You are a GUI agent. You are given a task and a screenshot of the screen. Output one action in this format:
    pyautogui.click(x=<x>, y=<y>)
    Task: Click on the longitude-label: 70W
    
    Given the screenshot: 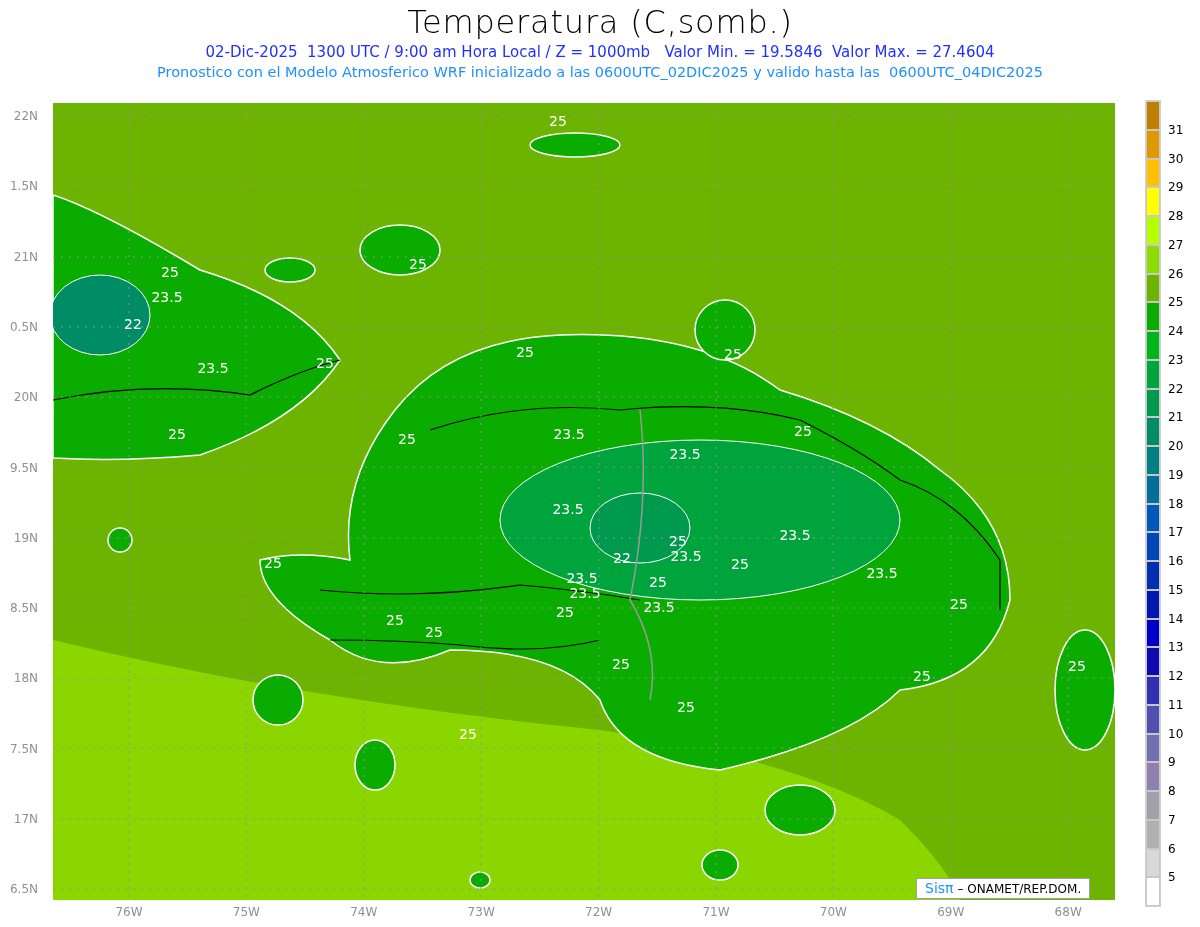 What is the action you would take?
    pyautogui.click(x=833, y=912)
    